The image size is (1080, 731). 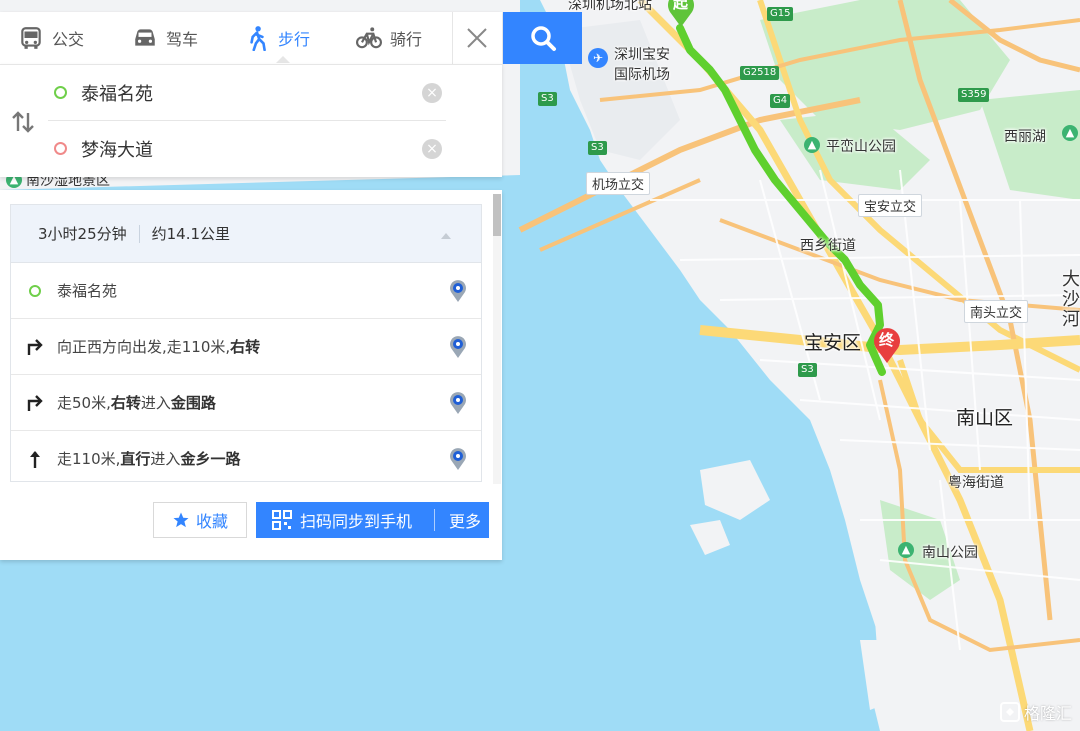 I want to click on swap-icon, so click(x=23, y=122).